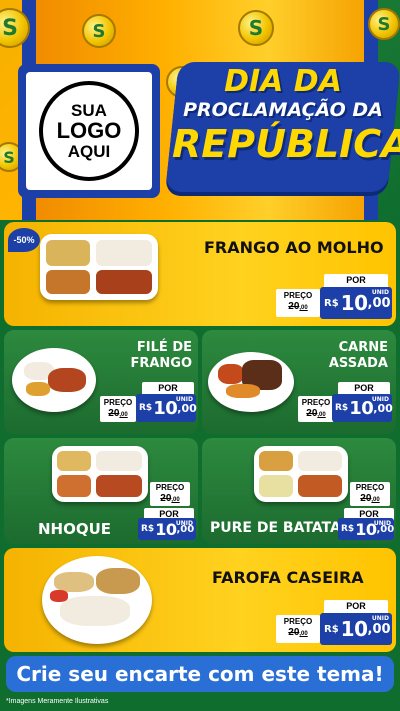 The image size is (400, 711). What do you see at coordinates (24, 240) in the screenshot?
I see `discount-badge: -50%` at bounding box center [24, 240].